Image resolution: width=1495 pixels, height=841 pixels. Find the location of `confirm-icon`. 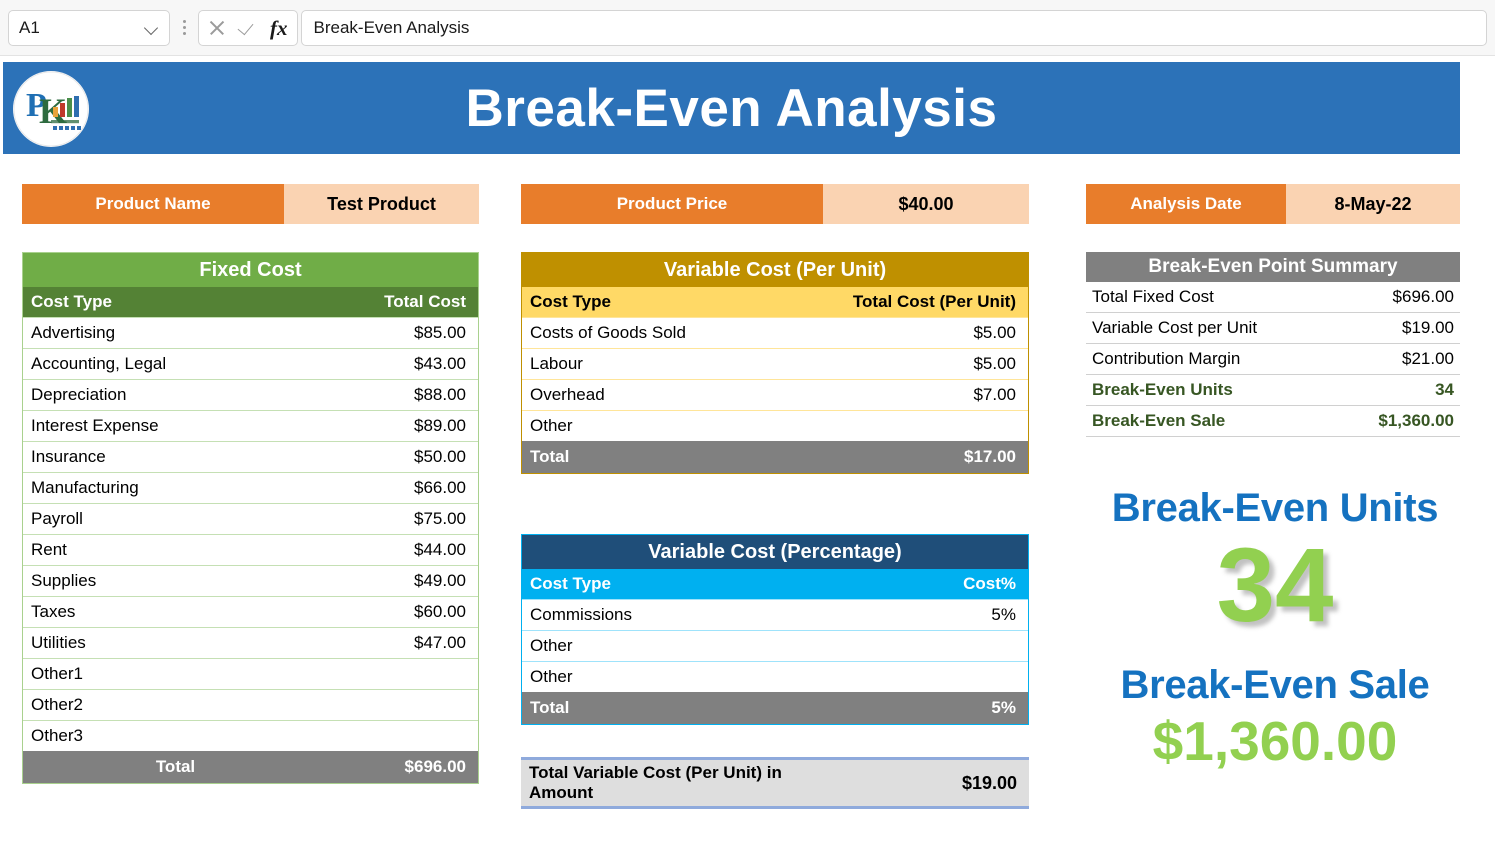

confirm-icon is located at coordinates (248, 28).